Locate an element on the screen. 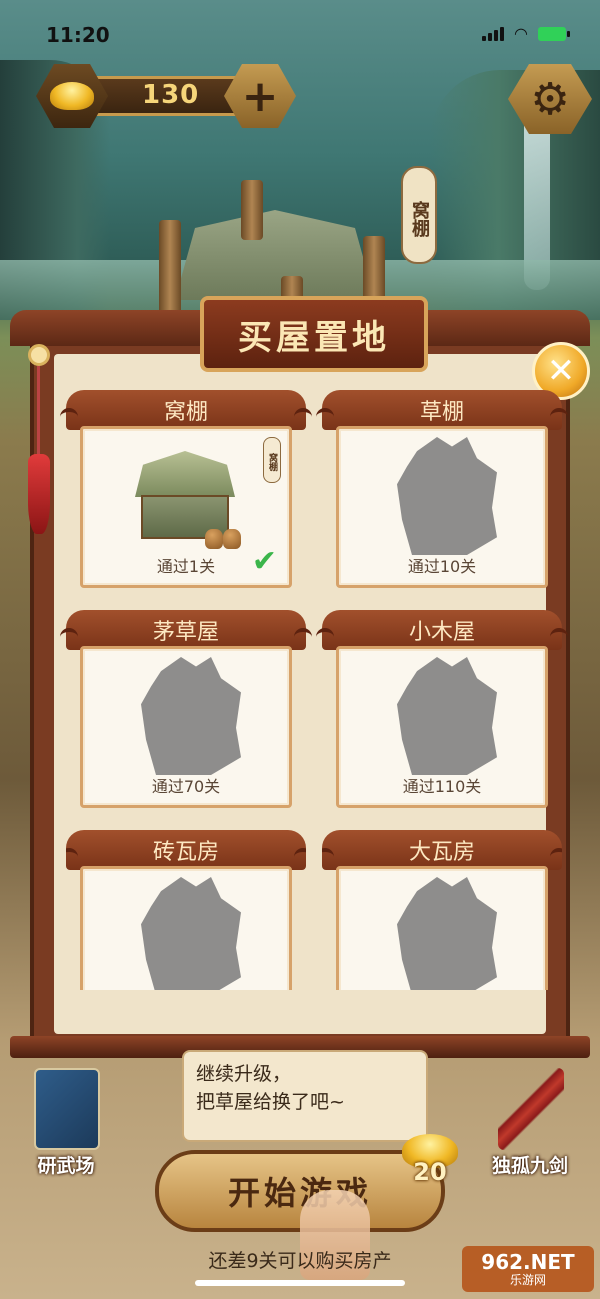  watermark-logo: 962.NET 乐游网 is located at coordinates (528, 1269).